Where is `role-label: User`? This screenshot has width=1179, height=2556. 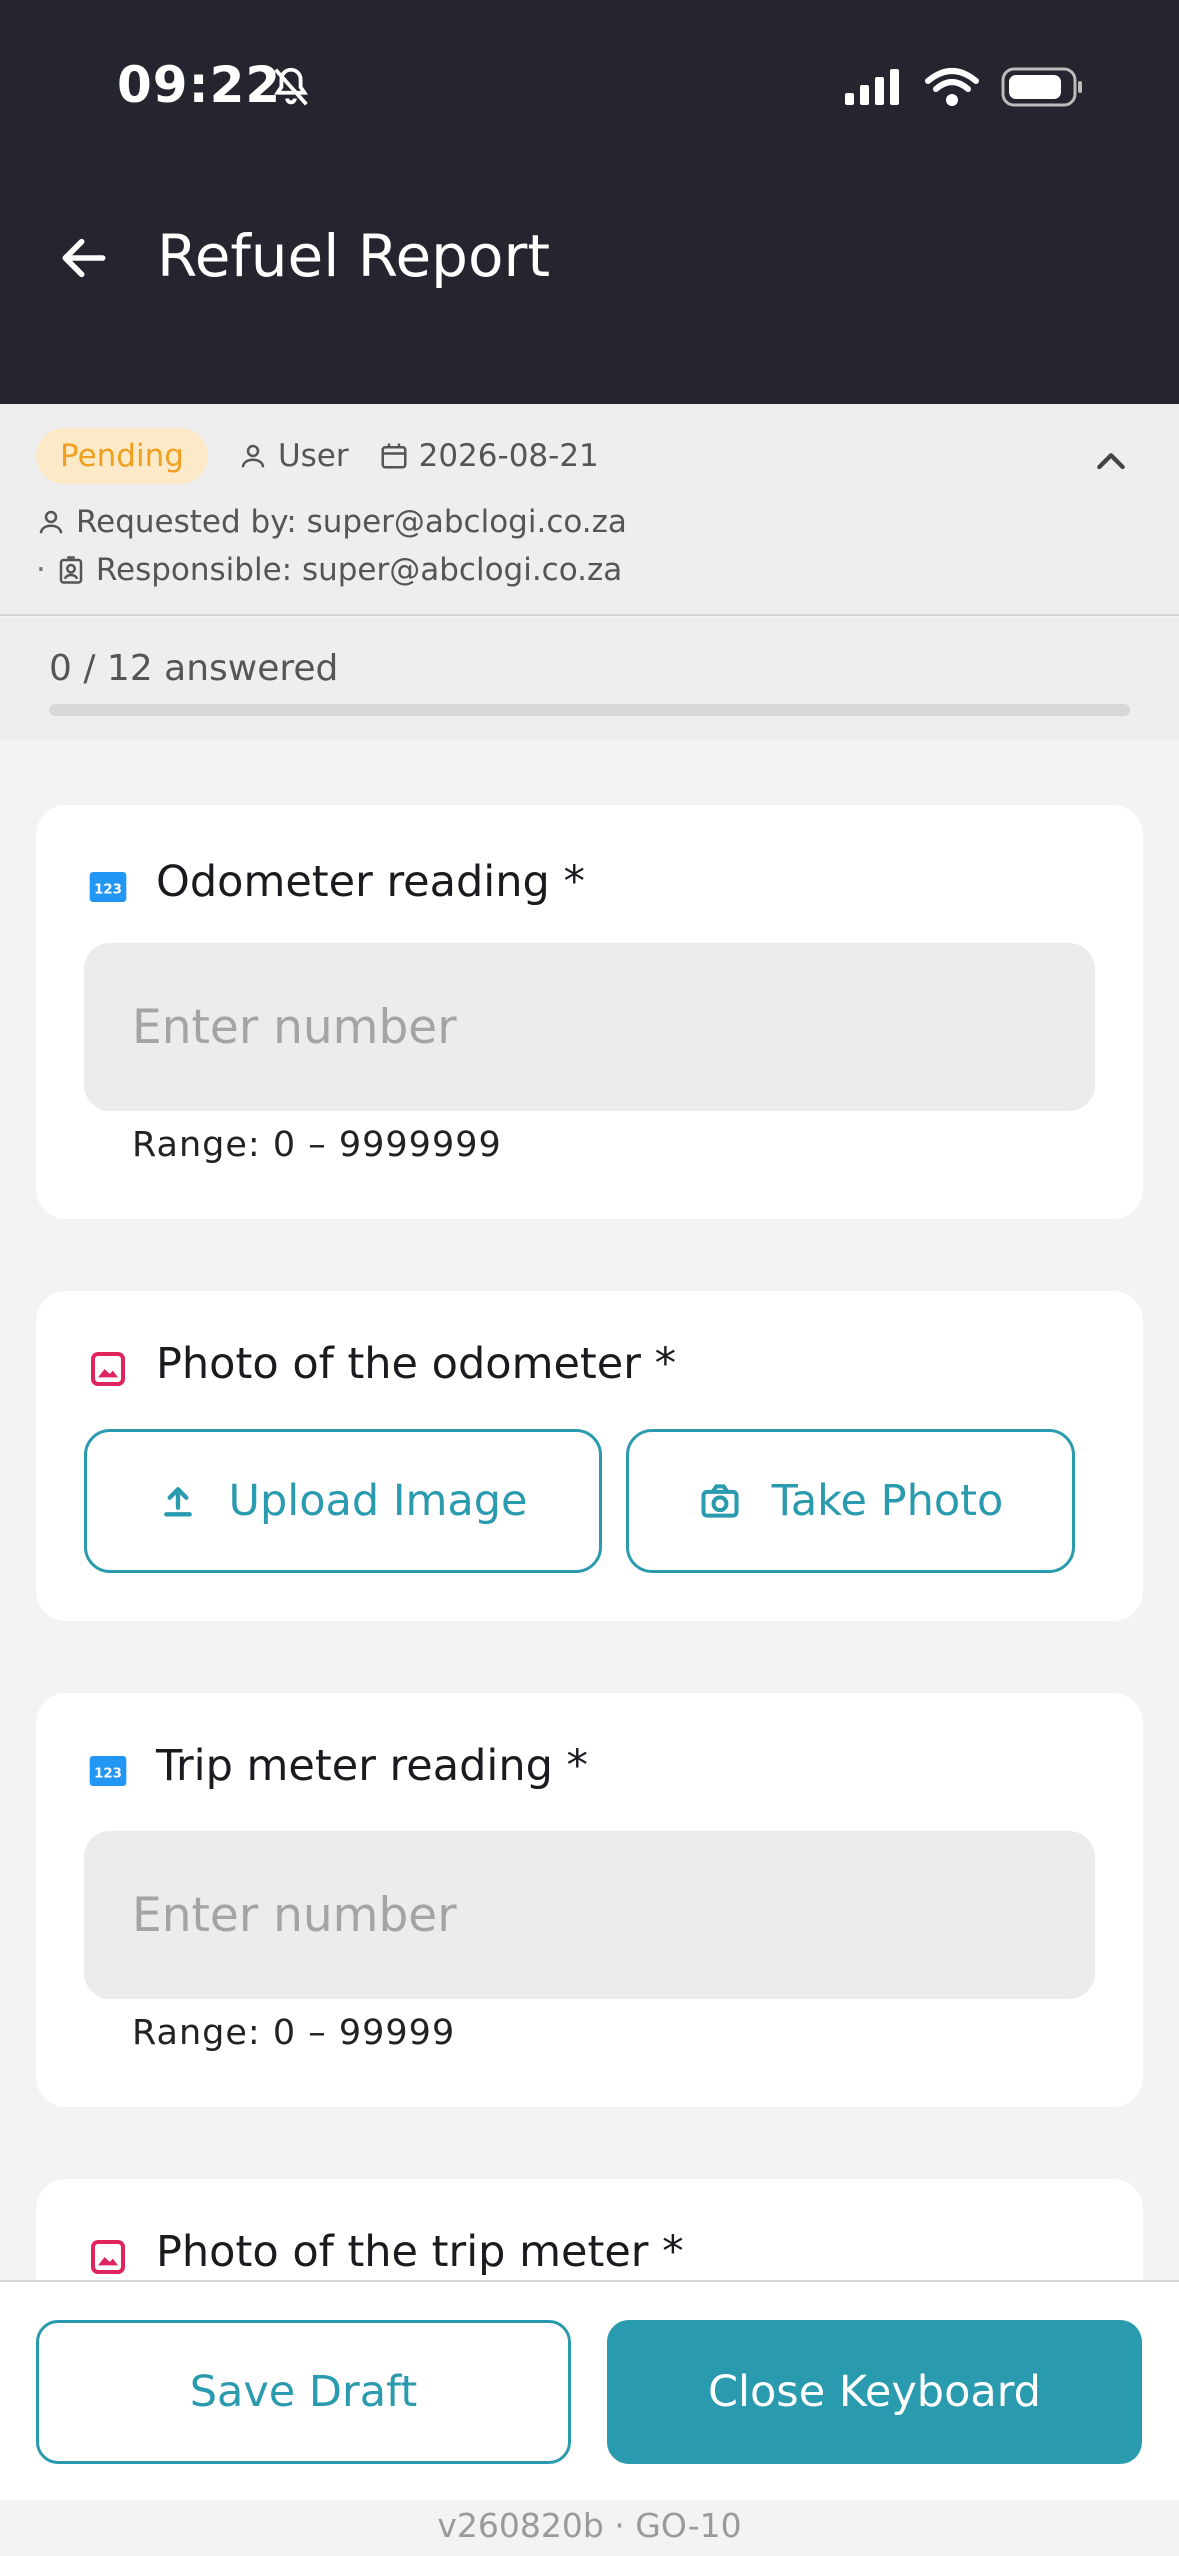 role-label: User is located at coordinates (313, 456).